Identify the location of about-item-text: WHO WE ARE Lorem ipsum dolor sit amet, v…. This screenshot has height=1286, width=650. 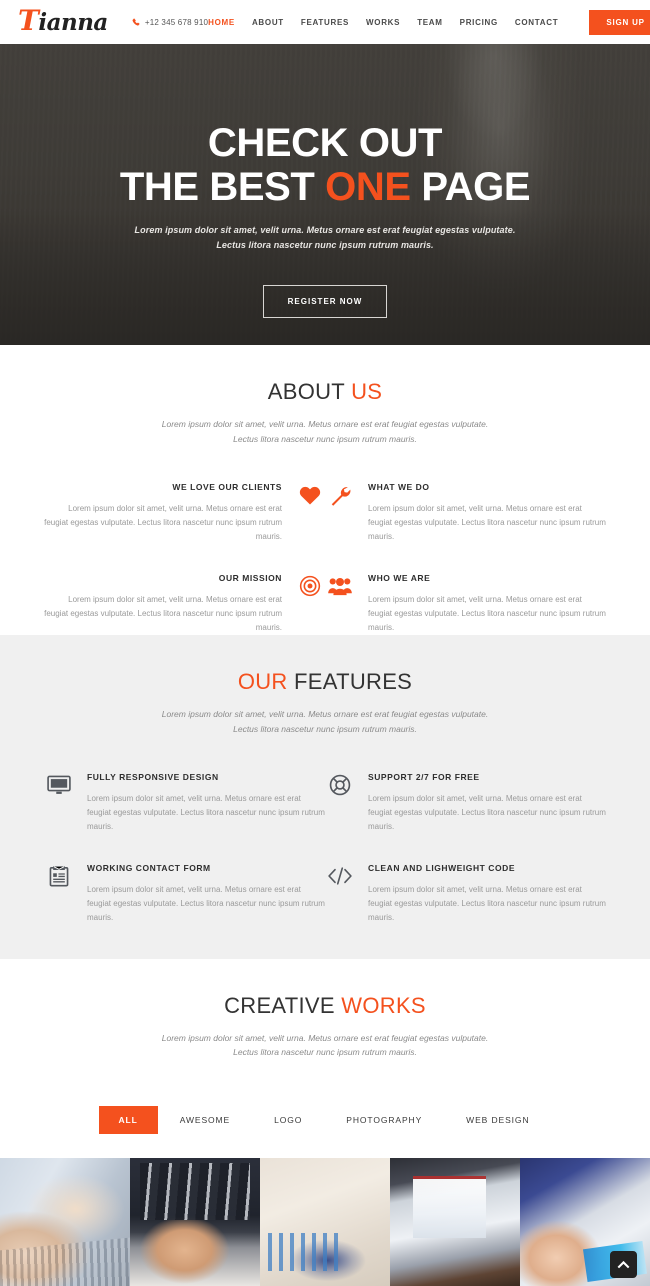
(487, 602).